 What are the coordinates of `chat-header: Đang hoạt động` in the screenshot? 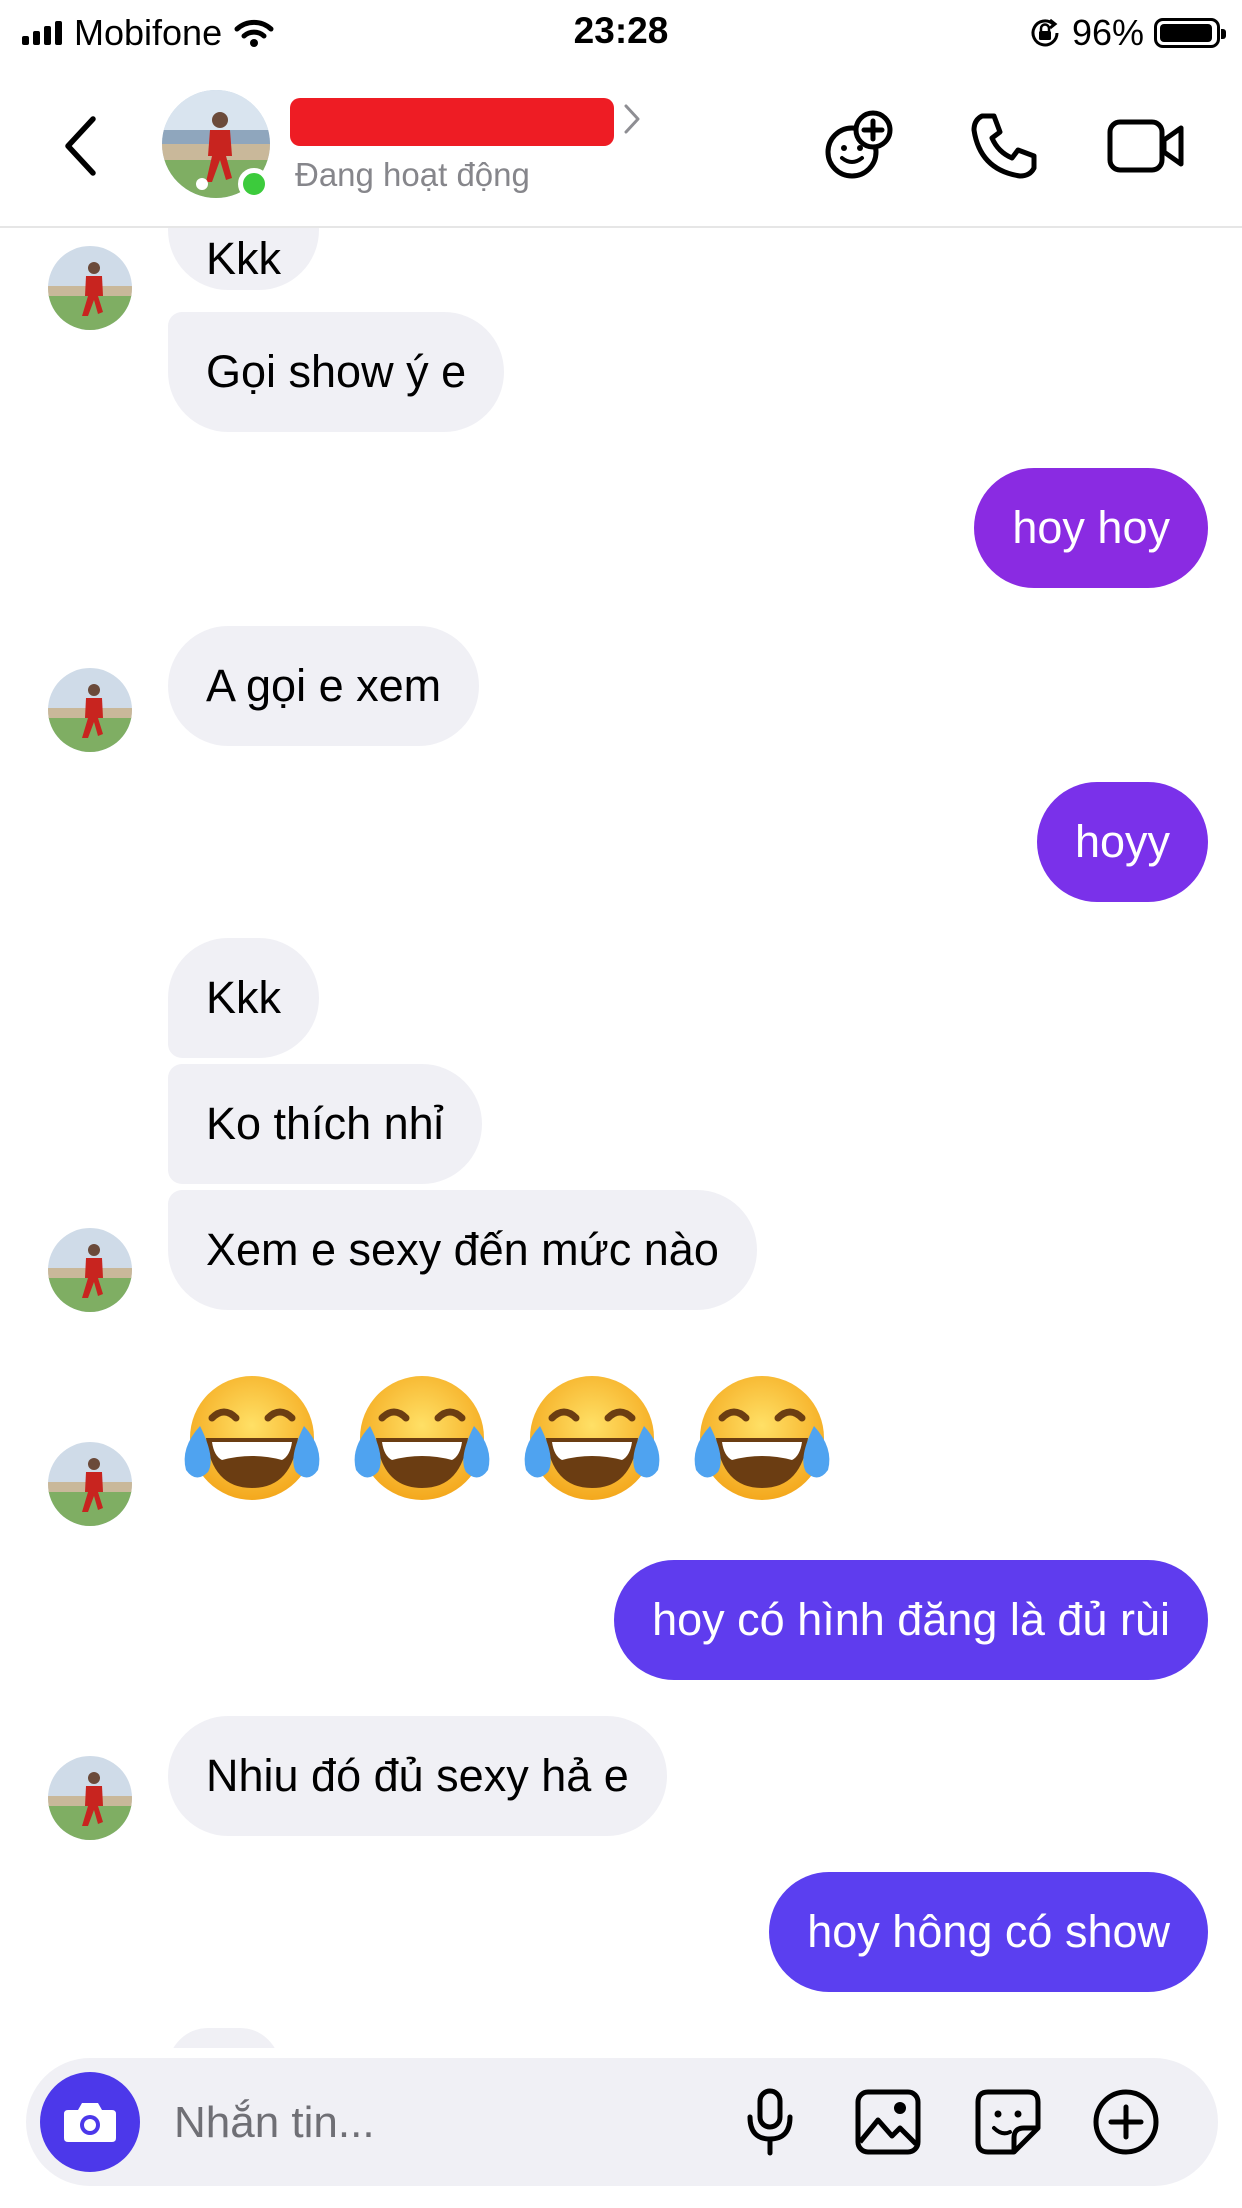 It's located at (621, 146).